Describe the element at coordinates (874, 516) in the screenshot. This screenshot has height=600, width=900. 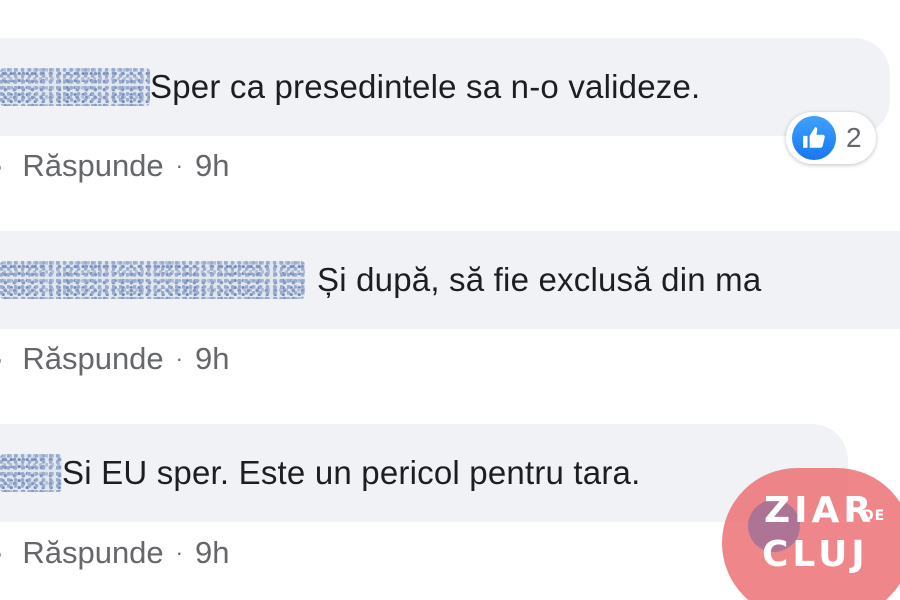
I see `logo-text-de: DE` at that location.